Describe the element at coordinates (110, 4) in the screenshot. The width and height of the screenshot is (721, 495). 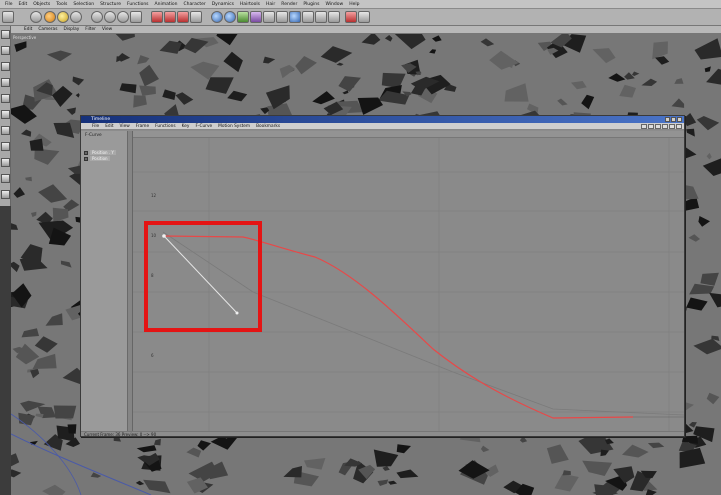
I see `menu-structure: Structure` at that location.